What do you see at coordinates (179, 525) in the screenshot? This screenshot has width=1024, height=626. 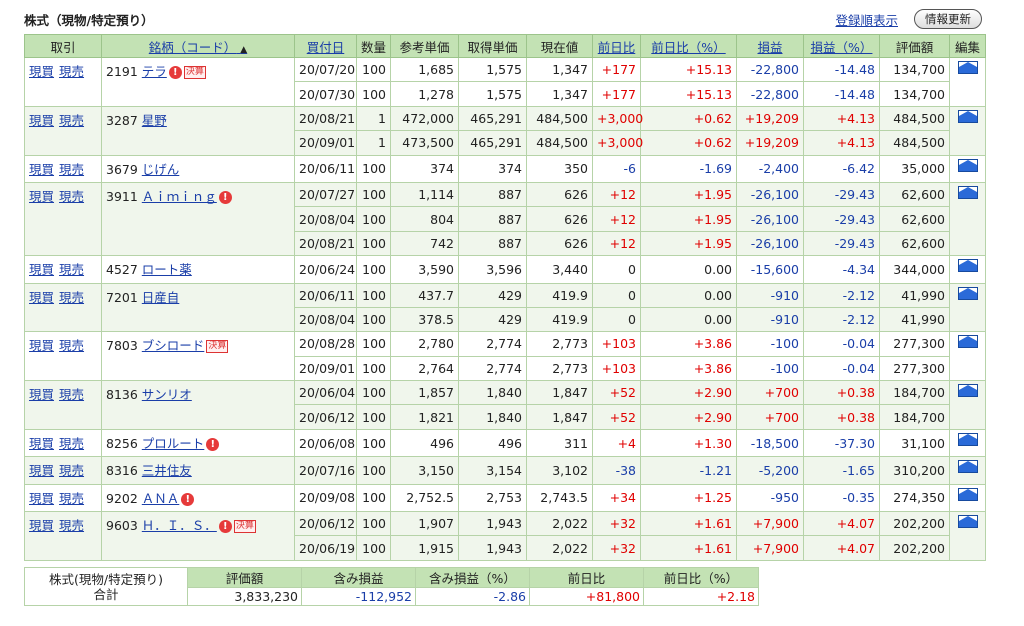 I see `stock-name-link: Ｈ．Ｉ．Ｓ．` at bounding box center [179, 525].